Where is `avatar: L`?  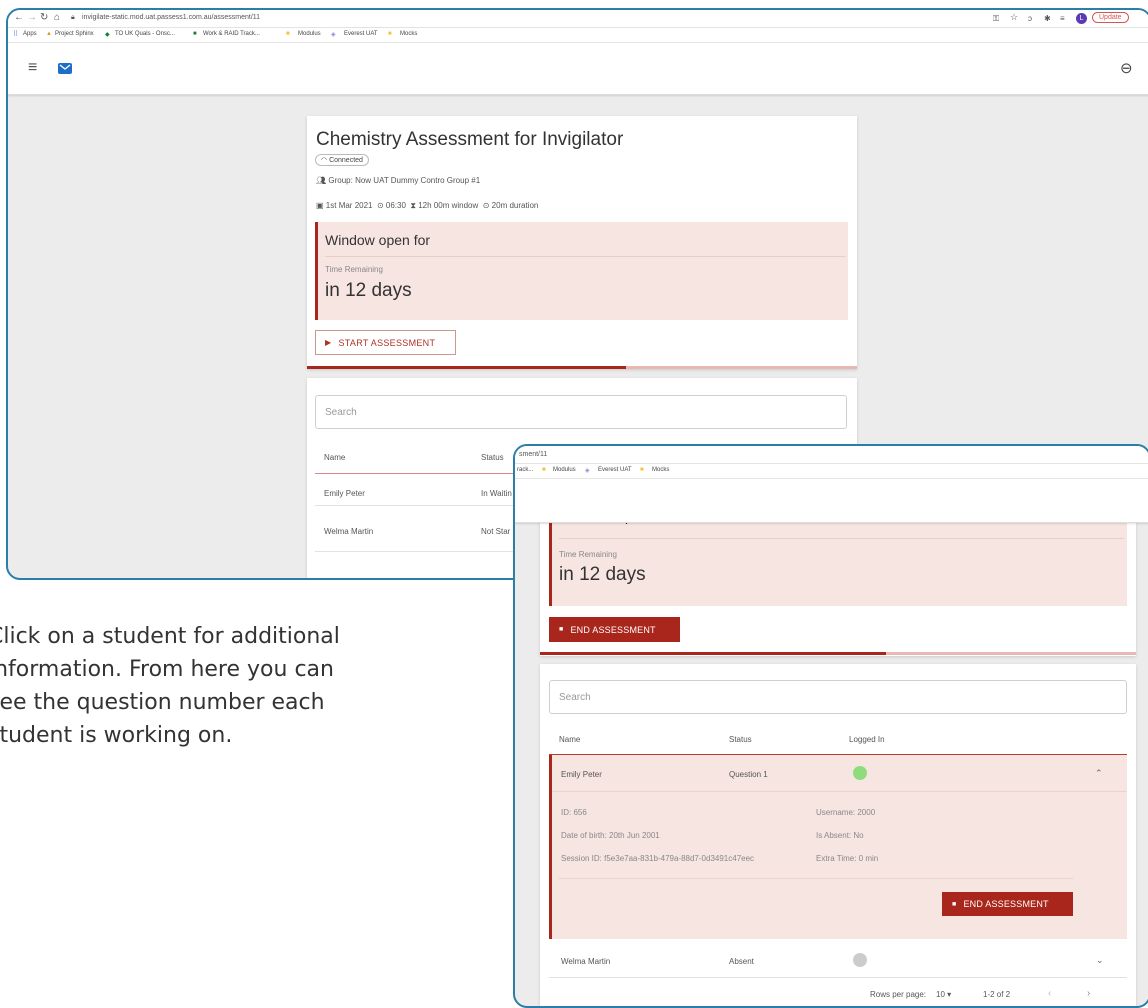 avatar: L is located at coordinates (1081, 18).